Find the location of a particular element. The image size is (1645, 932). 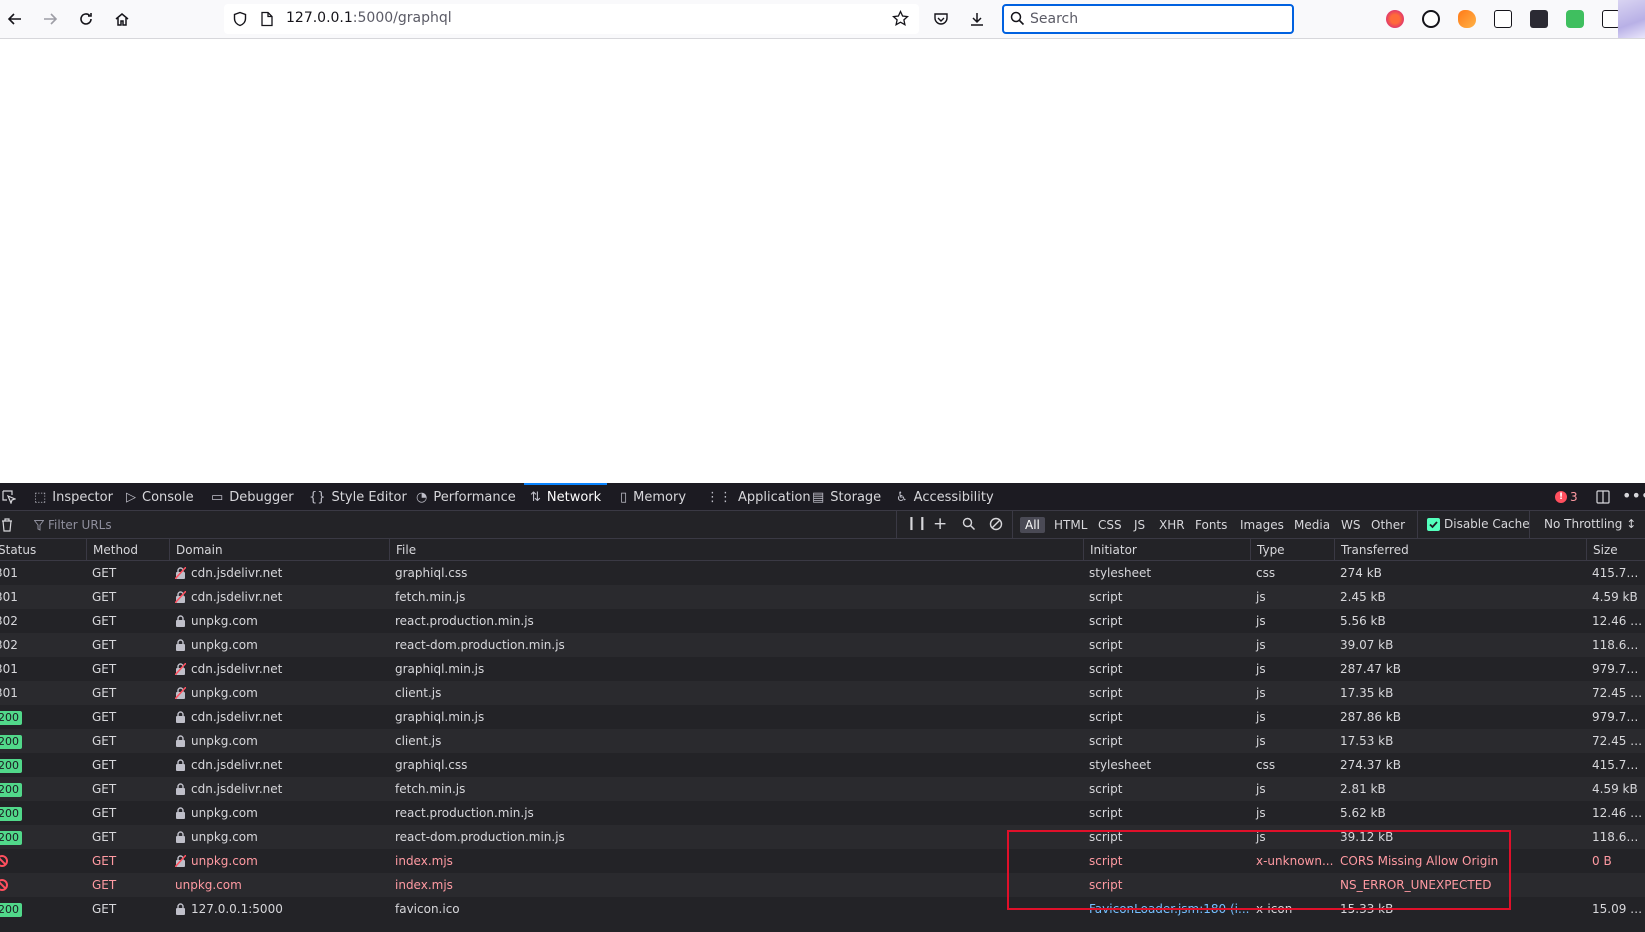

tab-application: ⋮⋮ Application is located at coordinates (758, 497).